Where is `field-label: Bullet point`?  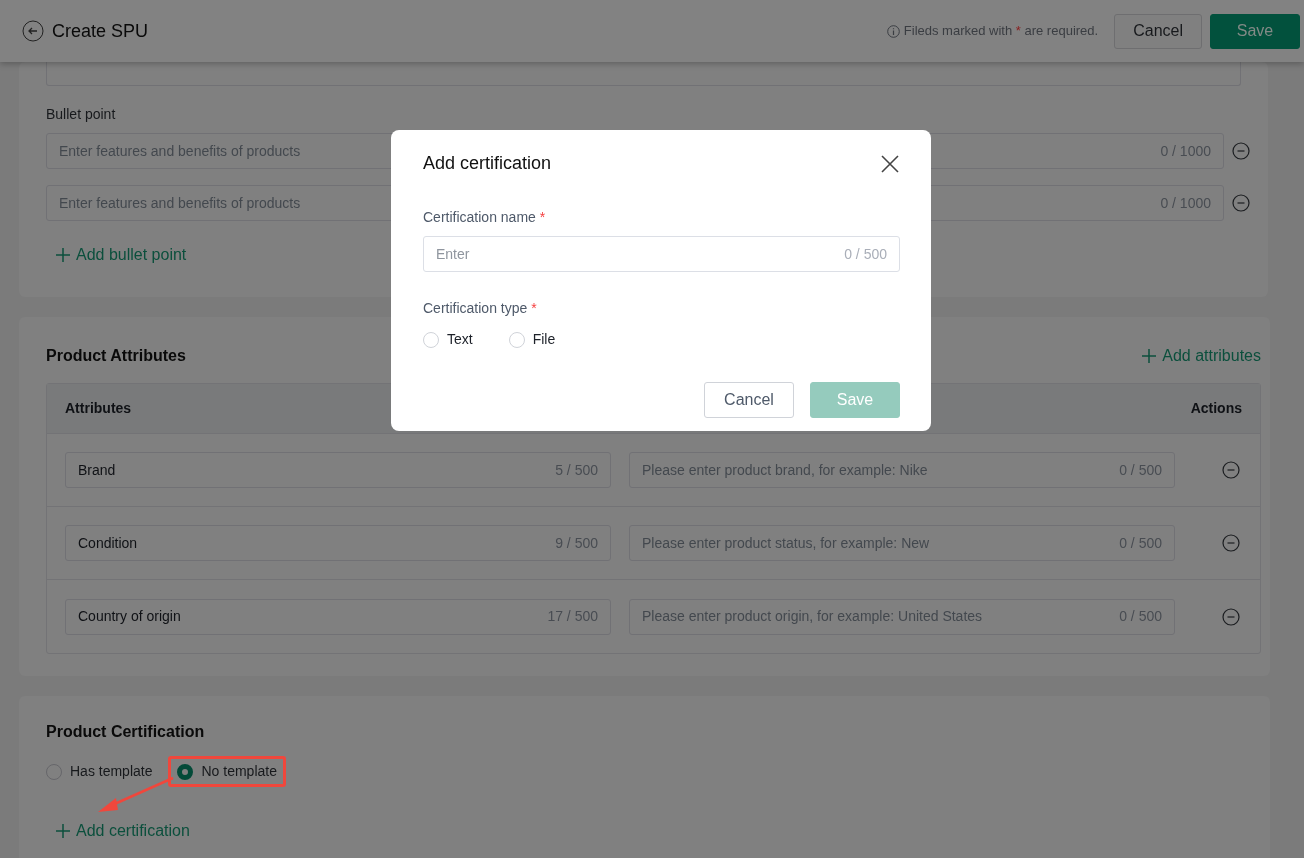
field-label: Bullet point is located at coordinates (81, 114).